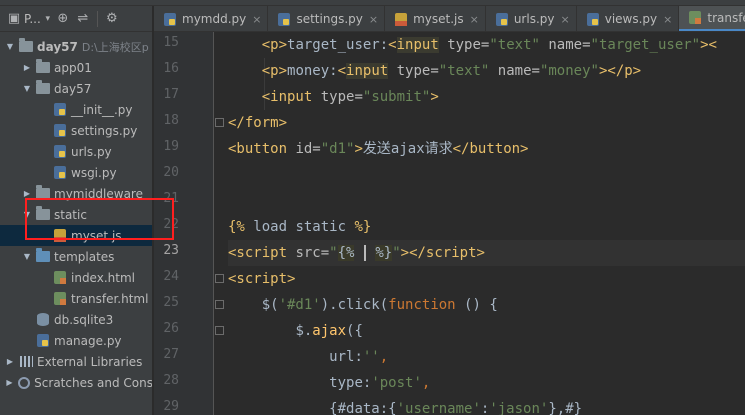 The height and width of the screenshot is (415, 745). What do you see at coordinates (24, 383) in the screenshot?
I see `scratches-icon` at bounding box center [24, 383].